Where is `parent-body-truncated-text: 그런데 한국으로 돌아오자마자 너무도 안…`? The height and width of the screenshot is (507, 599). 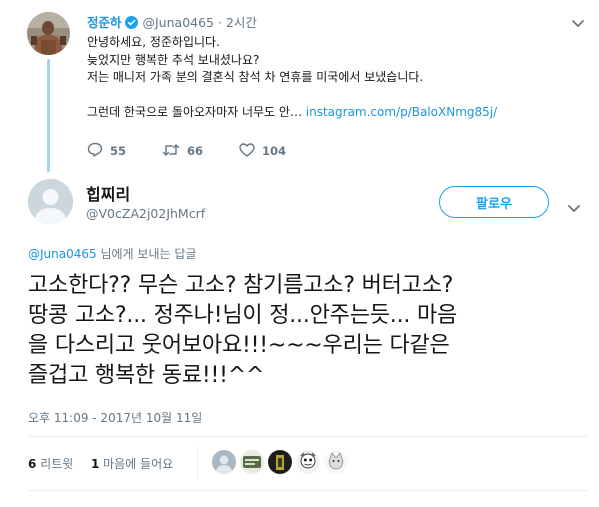
parent-body-truncated-text: 그런데 한국으로 돌아오자마자 너무도 안… is located at coordinates (196, 111).